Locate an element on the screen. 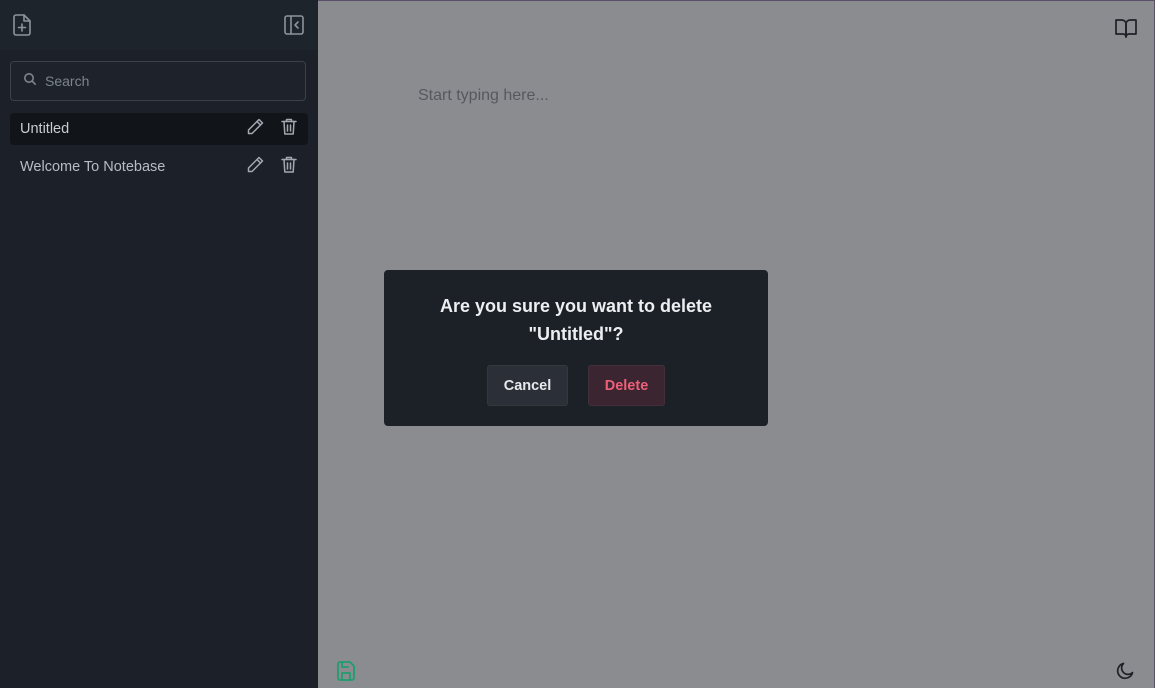 The width and height of the screenshot is (1155, 688). read-mode-button is located at coordinates (1126, 28).